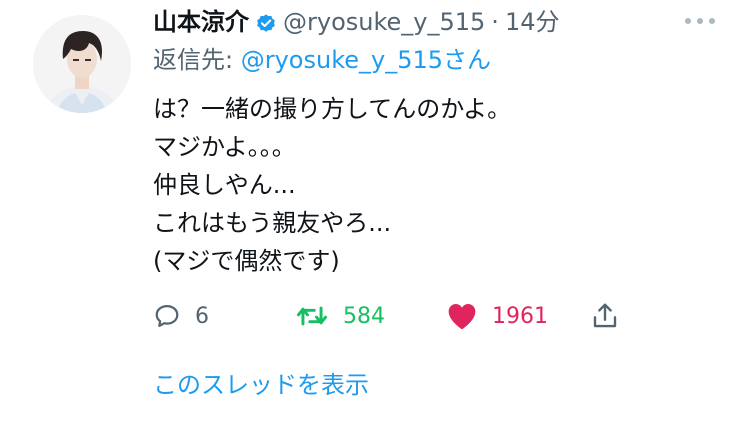 This screenshot has width=749, height=421. What do you see at coordinates (261, 385) in the screenshot?
I see `show-thread-link: このスレッドを表示` at bounding box center [261, 385].